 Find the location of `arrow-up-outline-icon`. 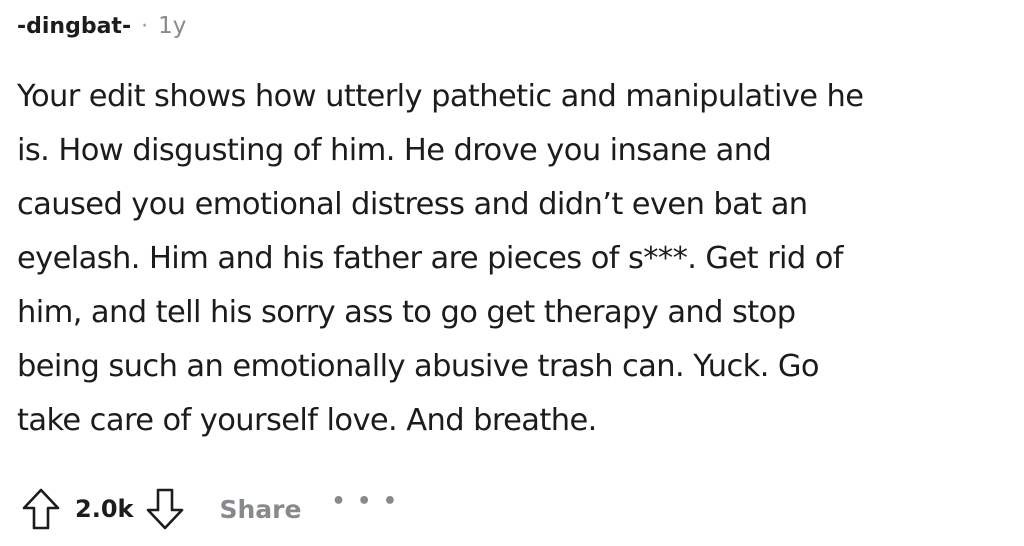

arrow-up-outline-icon is located at coordinates (41, 509).